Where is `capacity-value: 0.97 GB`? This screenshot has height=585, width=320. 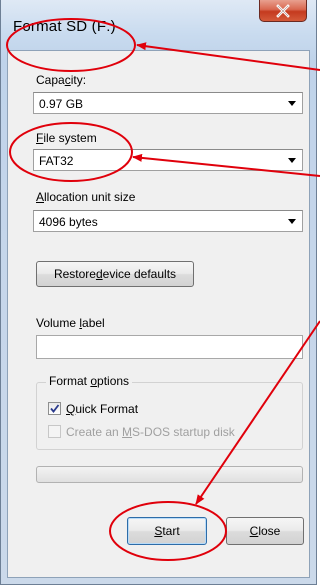 capacity-value: 0.97 GB is located at coordinates (61, 104).